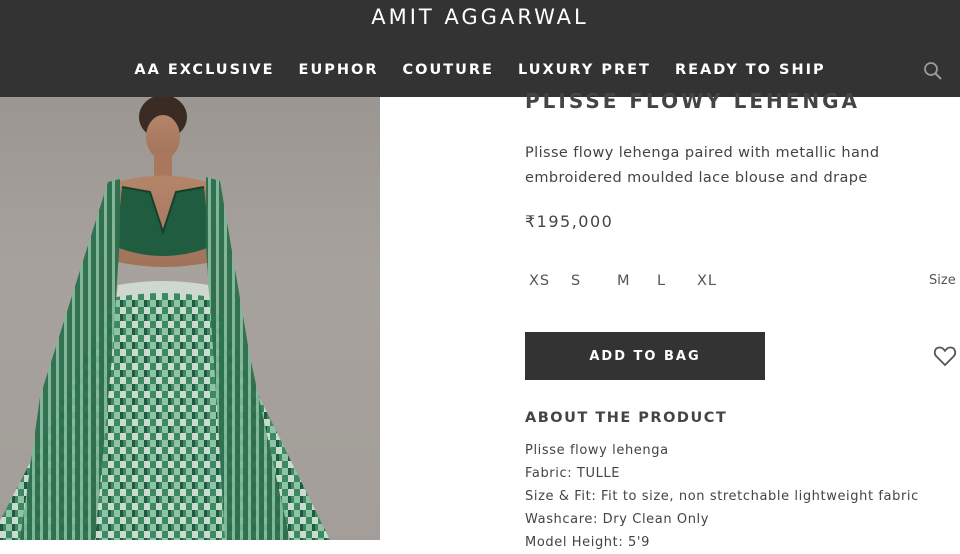 Image resolution: width=960 pixels, height=554 pixels. What do you see at coordinates (576, 281) in the screenshot?
I see `size-option-s: S` at bounding box center [576, 281].